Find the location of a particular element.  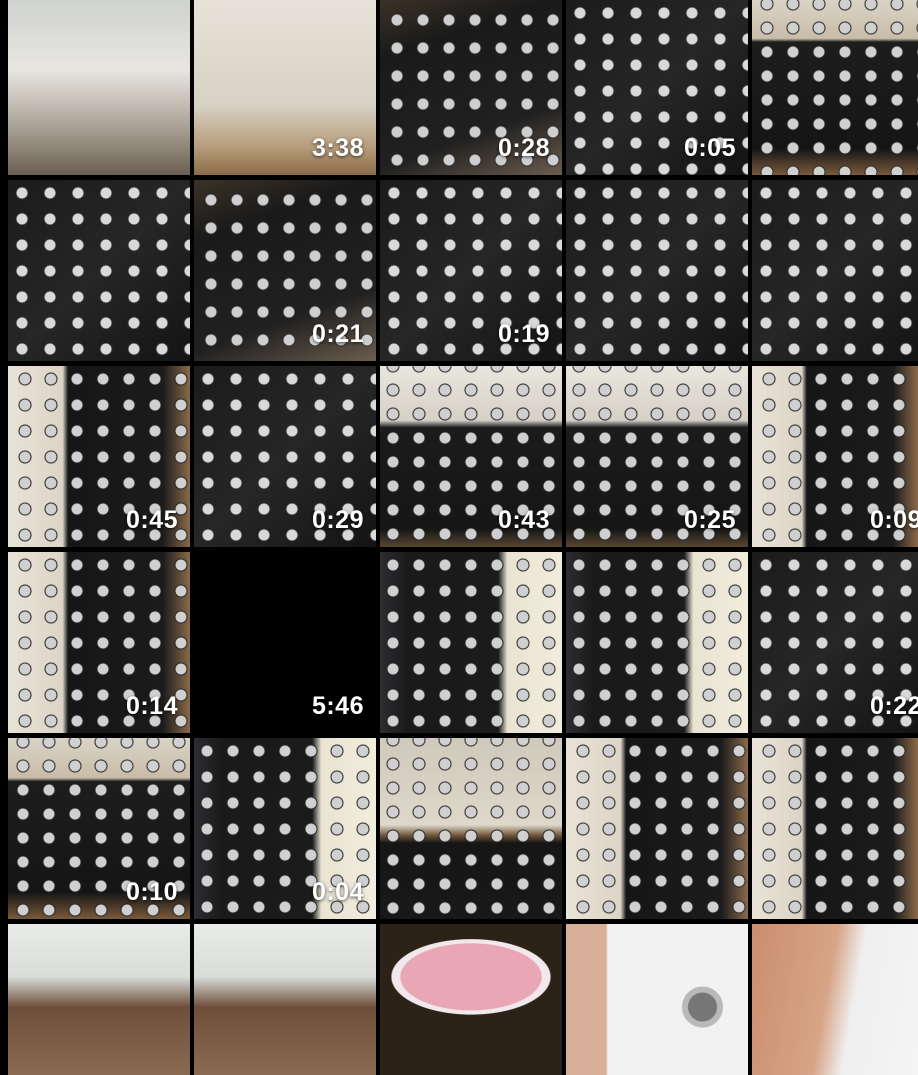

video-duration-label: 0:25 is located at coordinates (709, 520).